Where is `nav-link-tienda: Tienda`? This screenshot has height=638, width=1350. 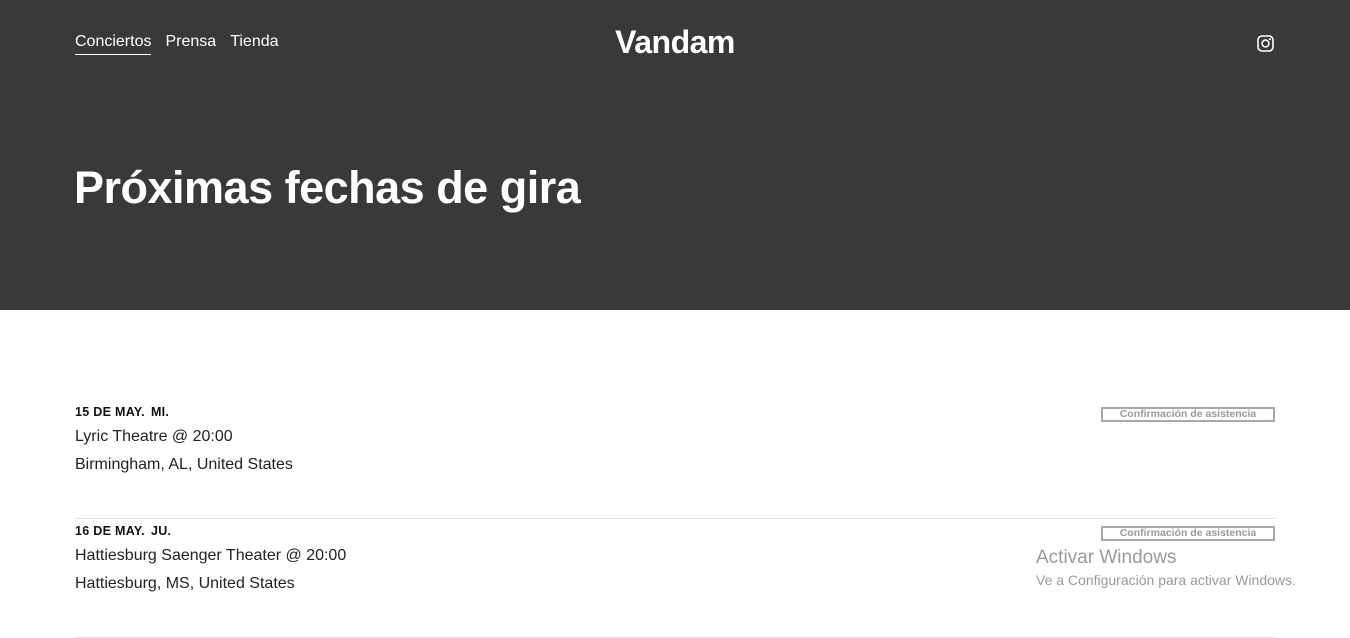 nav-link-tienda: Tienda is located at coordinates (254, 44).